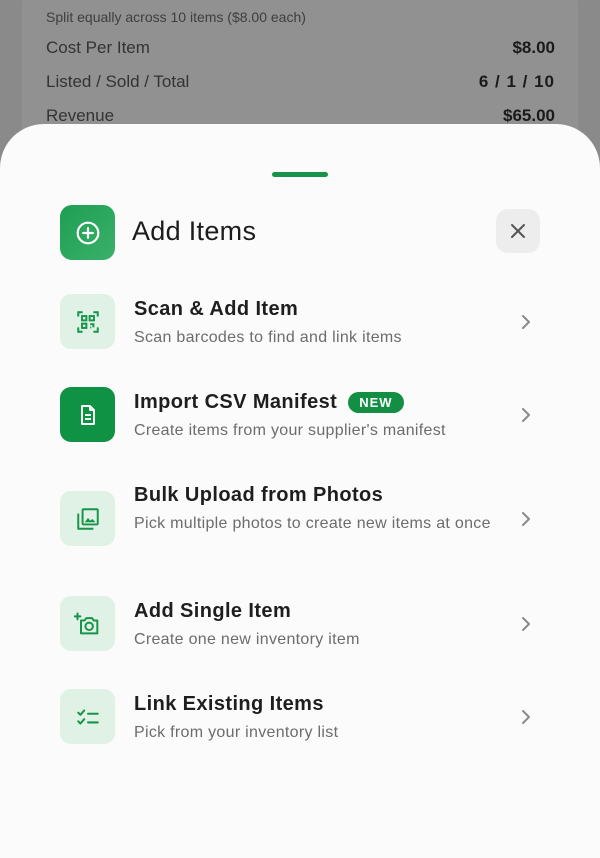 Image resolution: width=600 pixels, height=858 pixels. I want to click on drag-handle, so click(300, 174).